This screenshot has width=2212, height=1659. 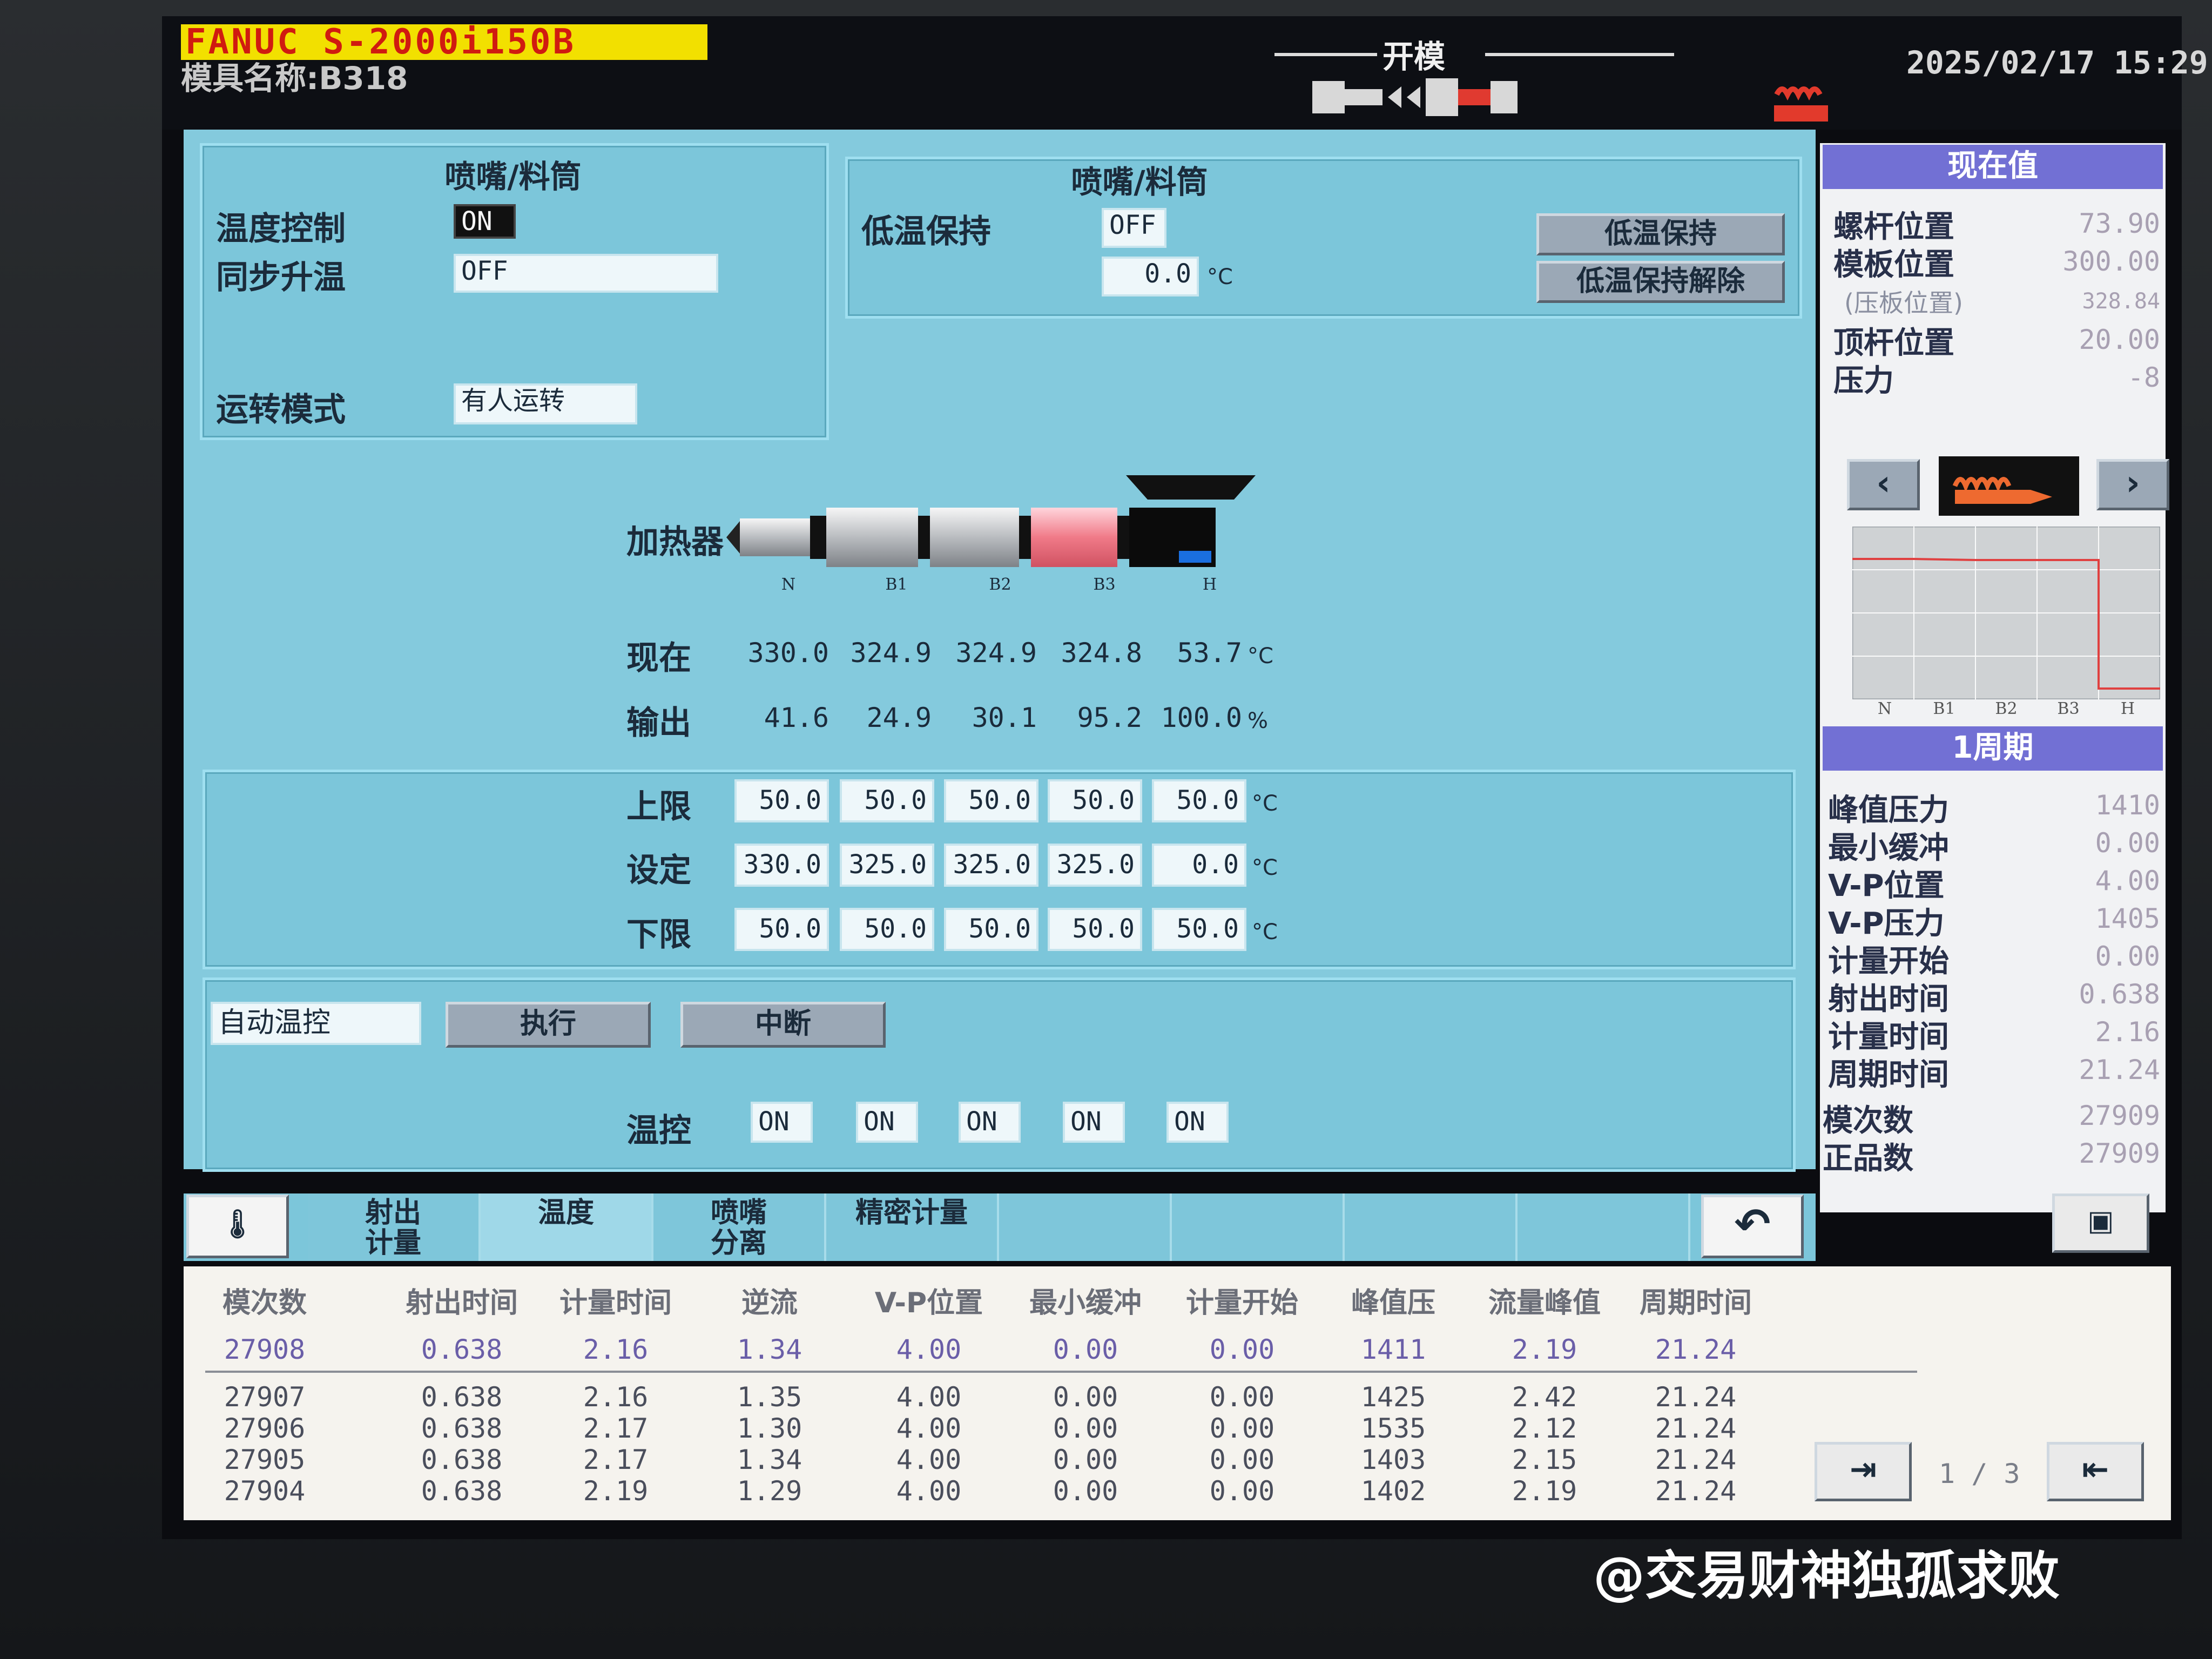 I want to click on temp-ctrl-h: ON, so click(x=1197, y=1122).